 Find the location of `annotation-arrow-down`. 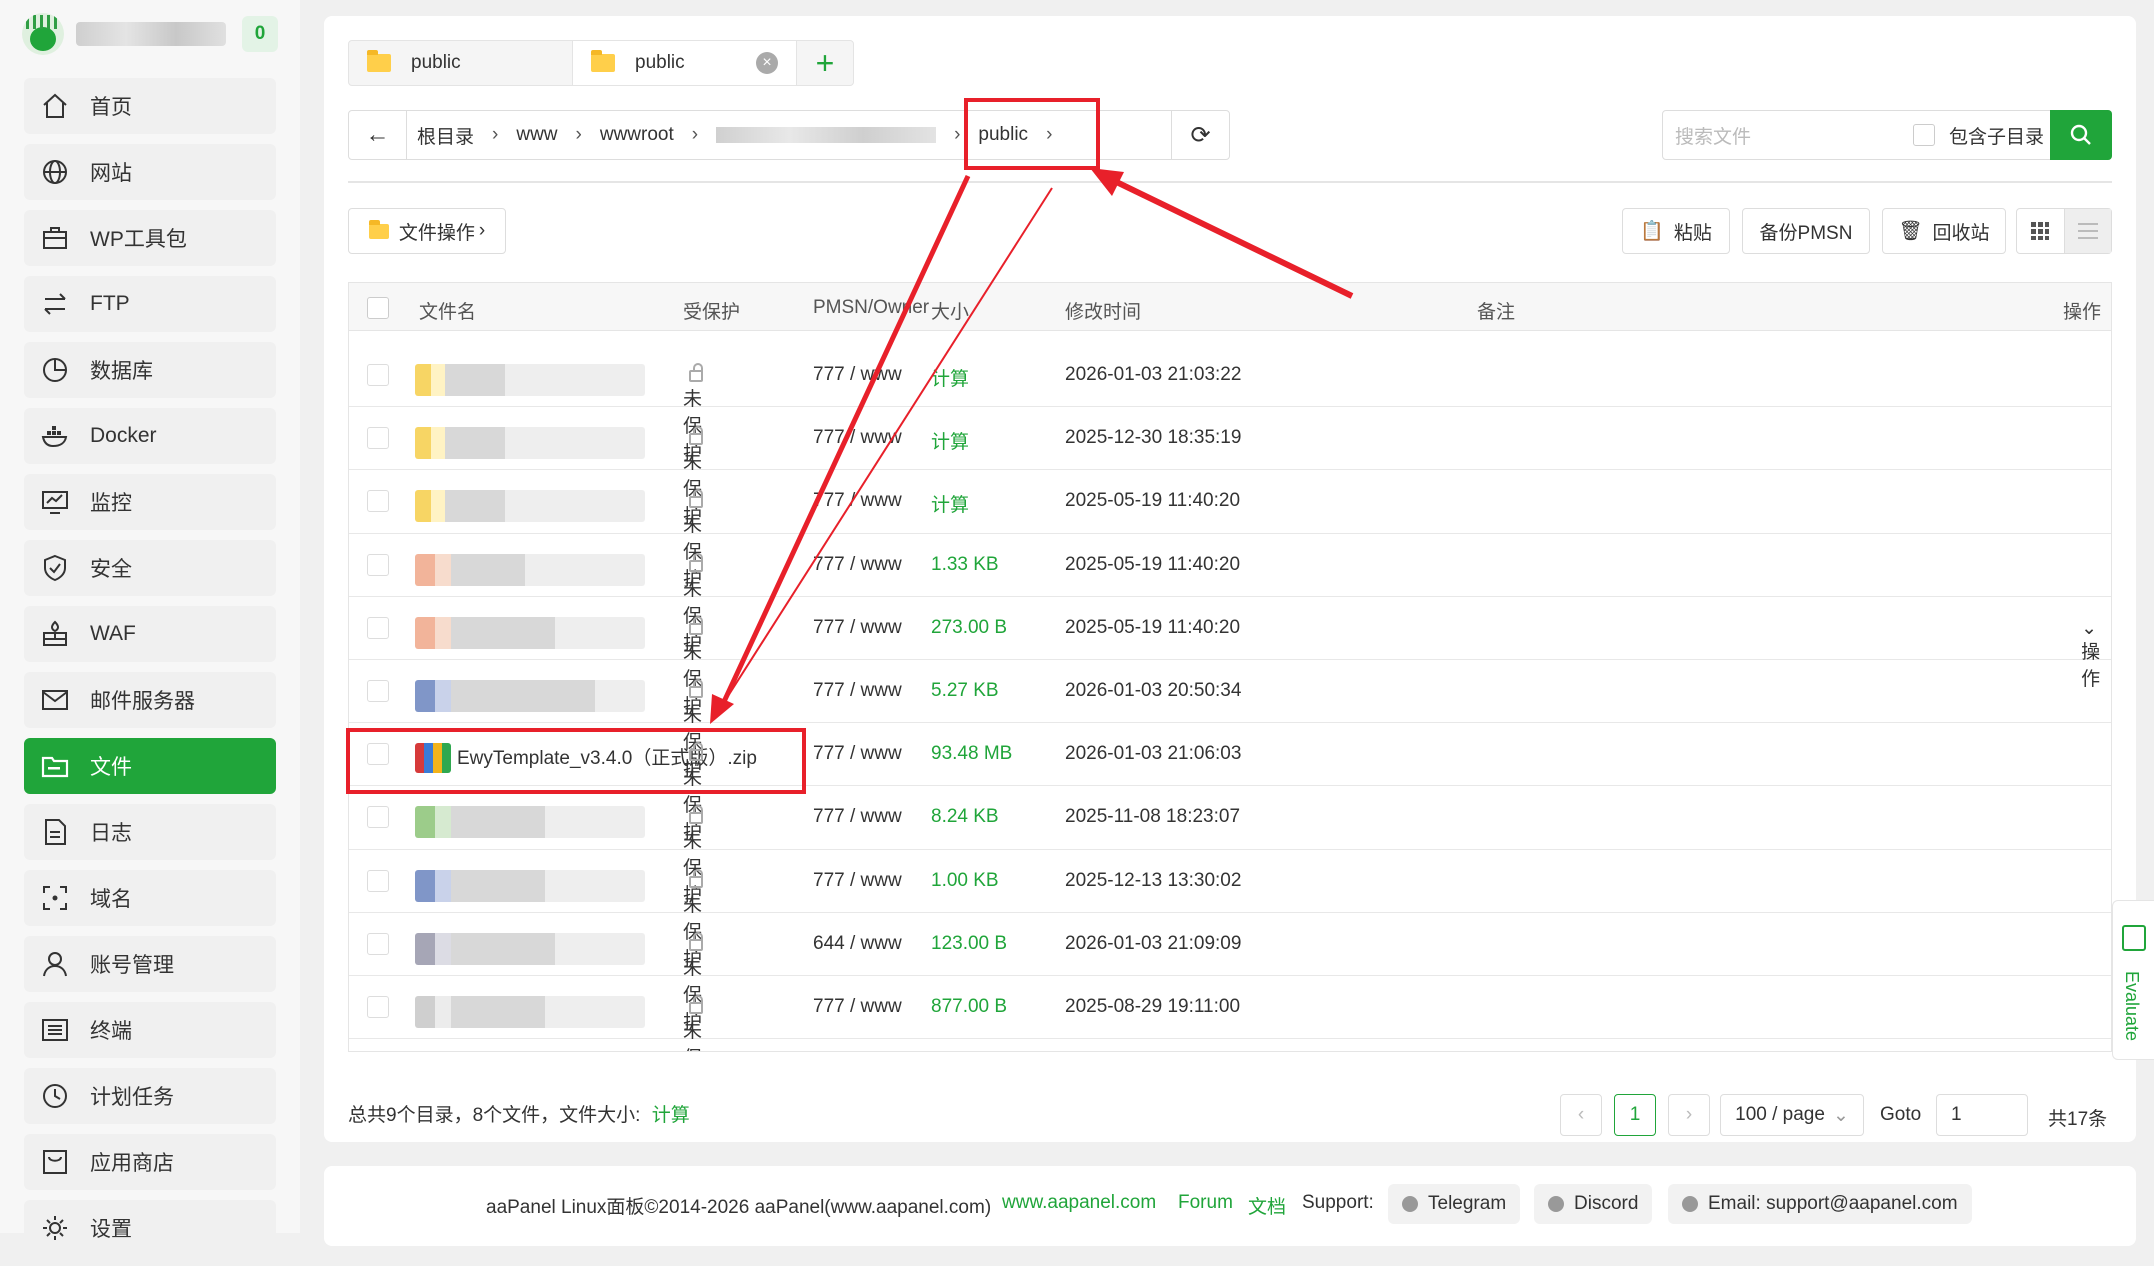

annotation-arrow-down is located at coordinates (845, 441).